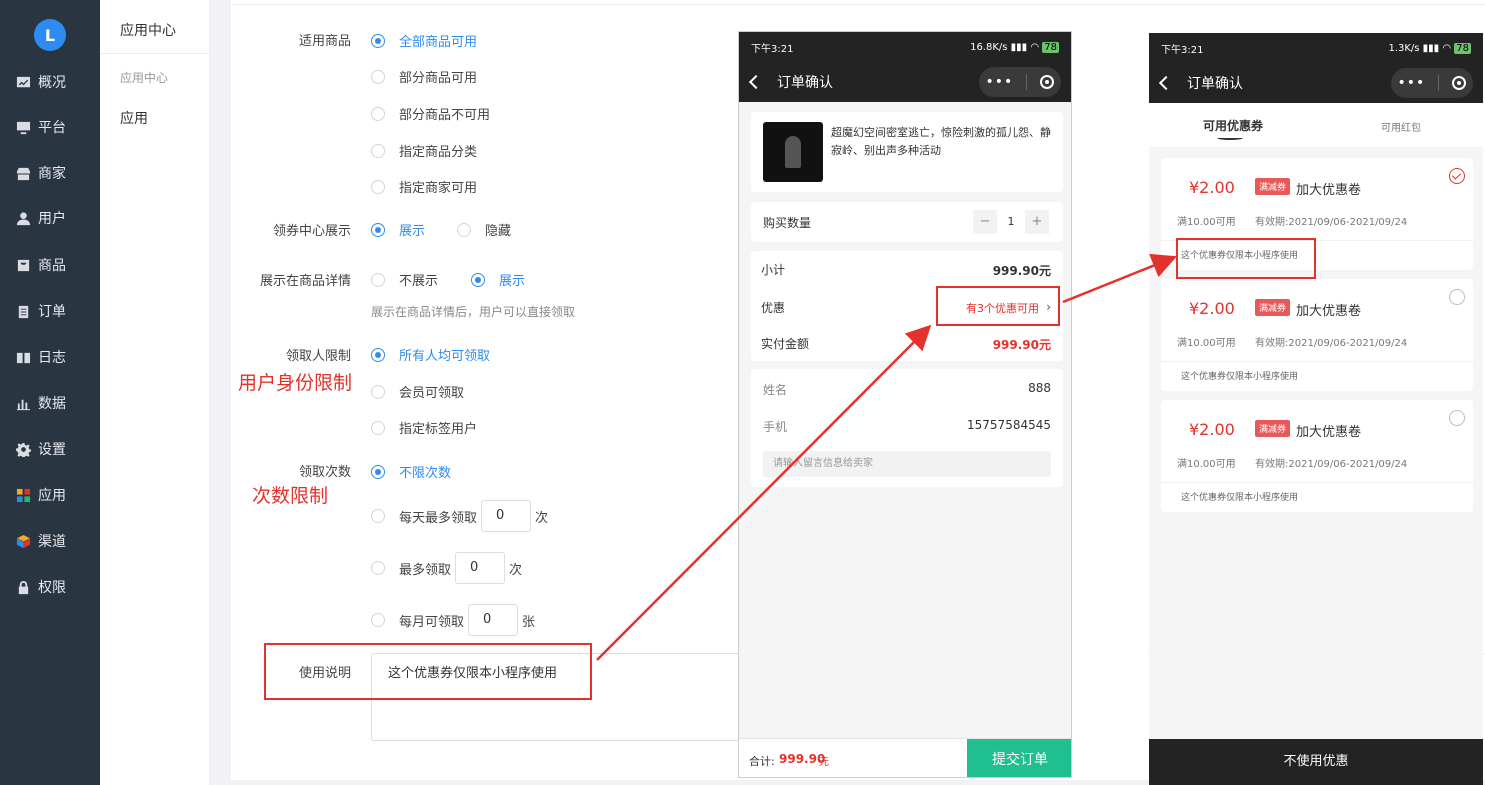  Describe the element at coordinates (1233, 125) in the screenshot. I see `tab-available-coupons: 可用优惠券` at that location.